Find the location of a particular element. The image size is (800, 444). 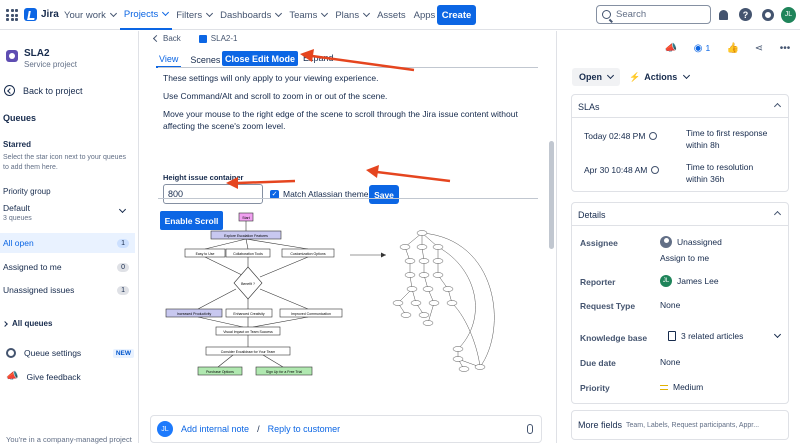

nav-teams: Teams is located at coordinates (308, 15).